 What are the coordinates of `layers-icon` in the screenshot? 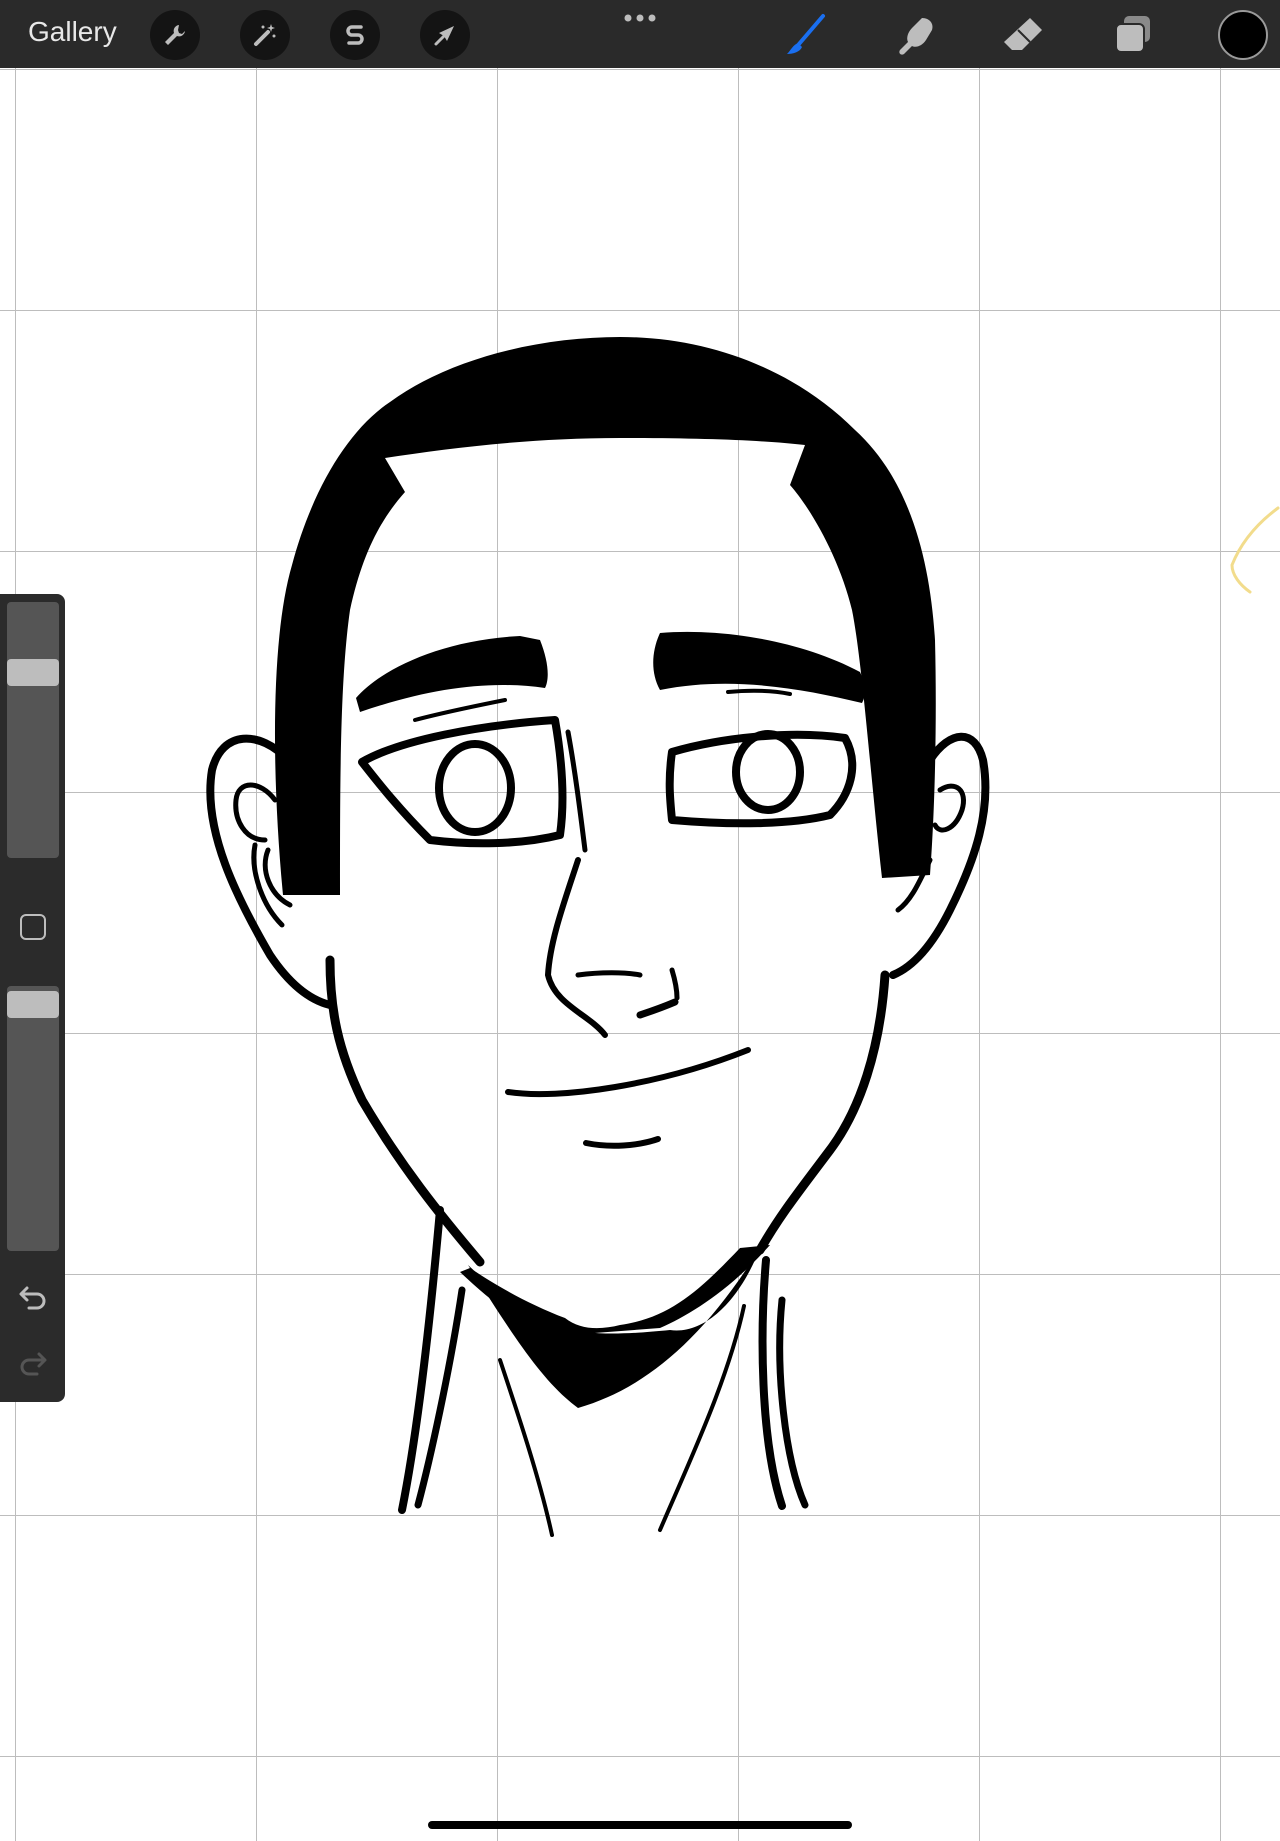 It's located at (1132, 34).